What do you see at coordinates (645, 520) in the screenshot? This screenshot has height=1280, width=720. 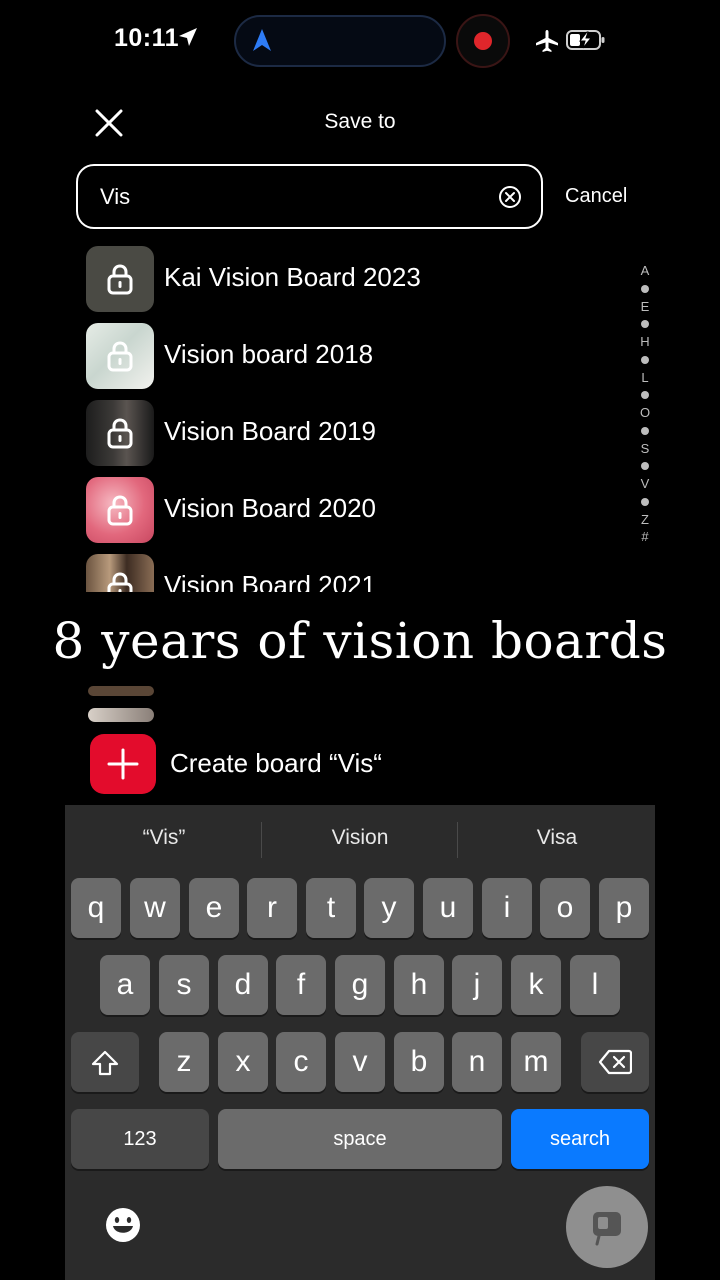 I see `index-letter: Z` at bounding box center [645, 520].